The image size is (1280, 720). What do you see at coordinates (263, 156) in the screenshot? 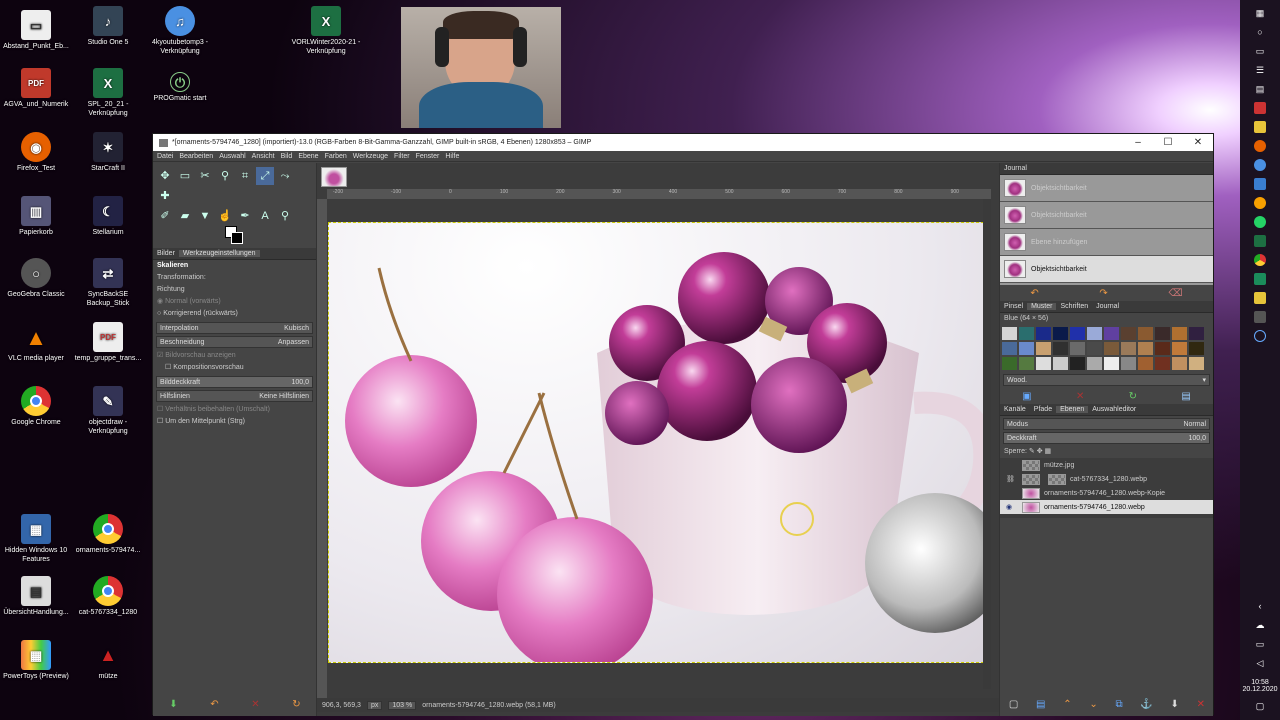
I see `menu-ansicht: Ansicht` at bounding box center [263, 156].